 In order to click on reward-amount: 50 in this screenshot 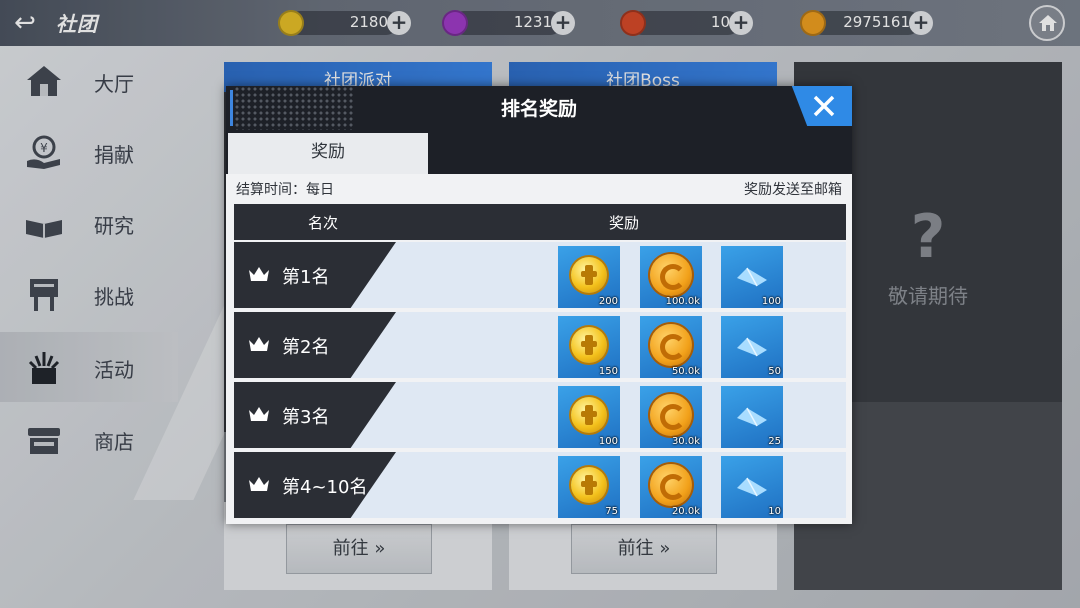, I will do `click(774, 371)`.